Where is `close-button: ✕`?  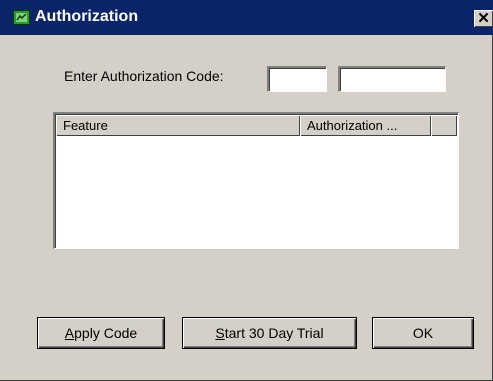 close-button: ✕ is located at coordinates (483, 18).